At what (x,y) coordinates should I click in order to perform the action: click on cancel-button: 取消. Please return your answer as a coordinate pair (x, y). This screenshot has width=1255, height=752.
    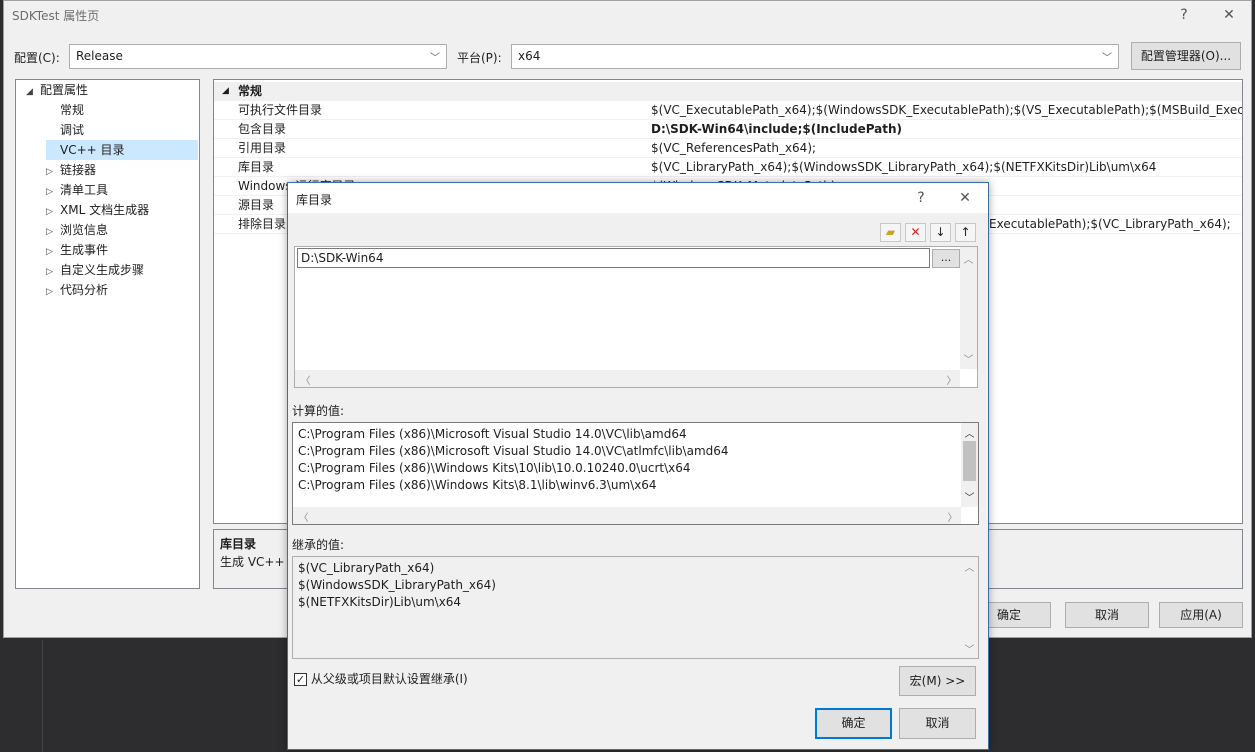
    Looking at the image, I should click on (1107, 615).